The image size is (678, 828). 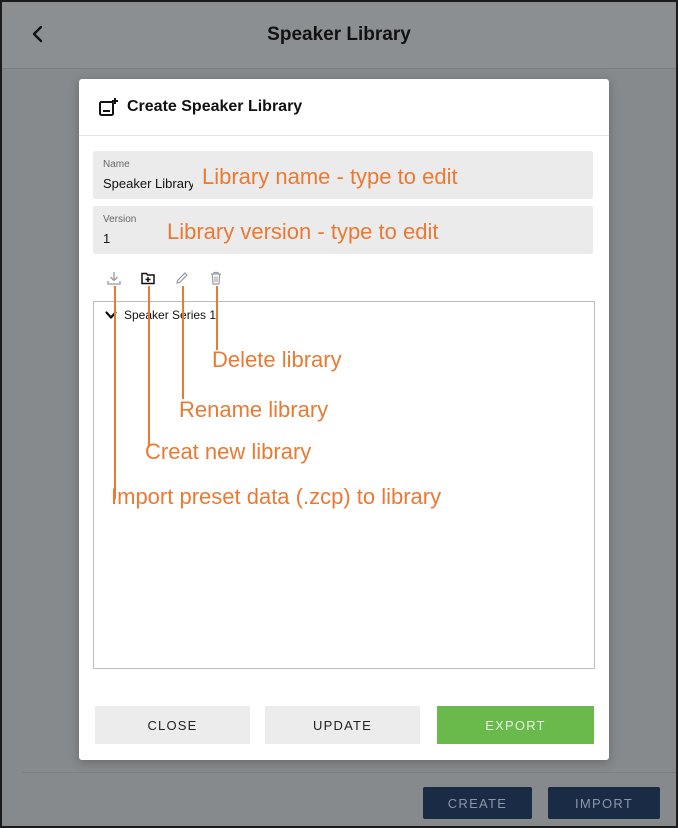 What do you see at coordinates (277, 359) in the screenshot?
I see `annotation-delete: Delete library` at bounding box center [277, 359].